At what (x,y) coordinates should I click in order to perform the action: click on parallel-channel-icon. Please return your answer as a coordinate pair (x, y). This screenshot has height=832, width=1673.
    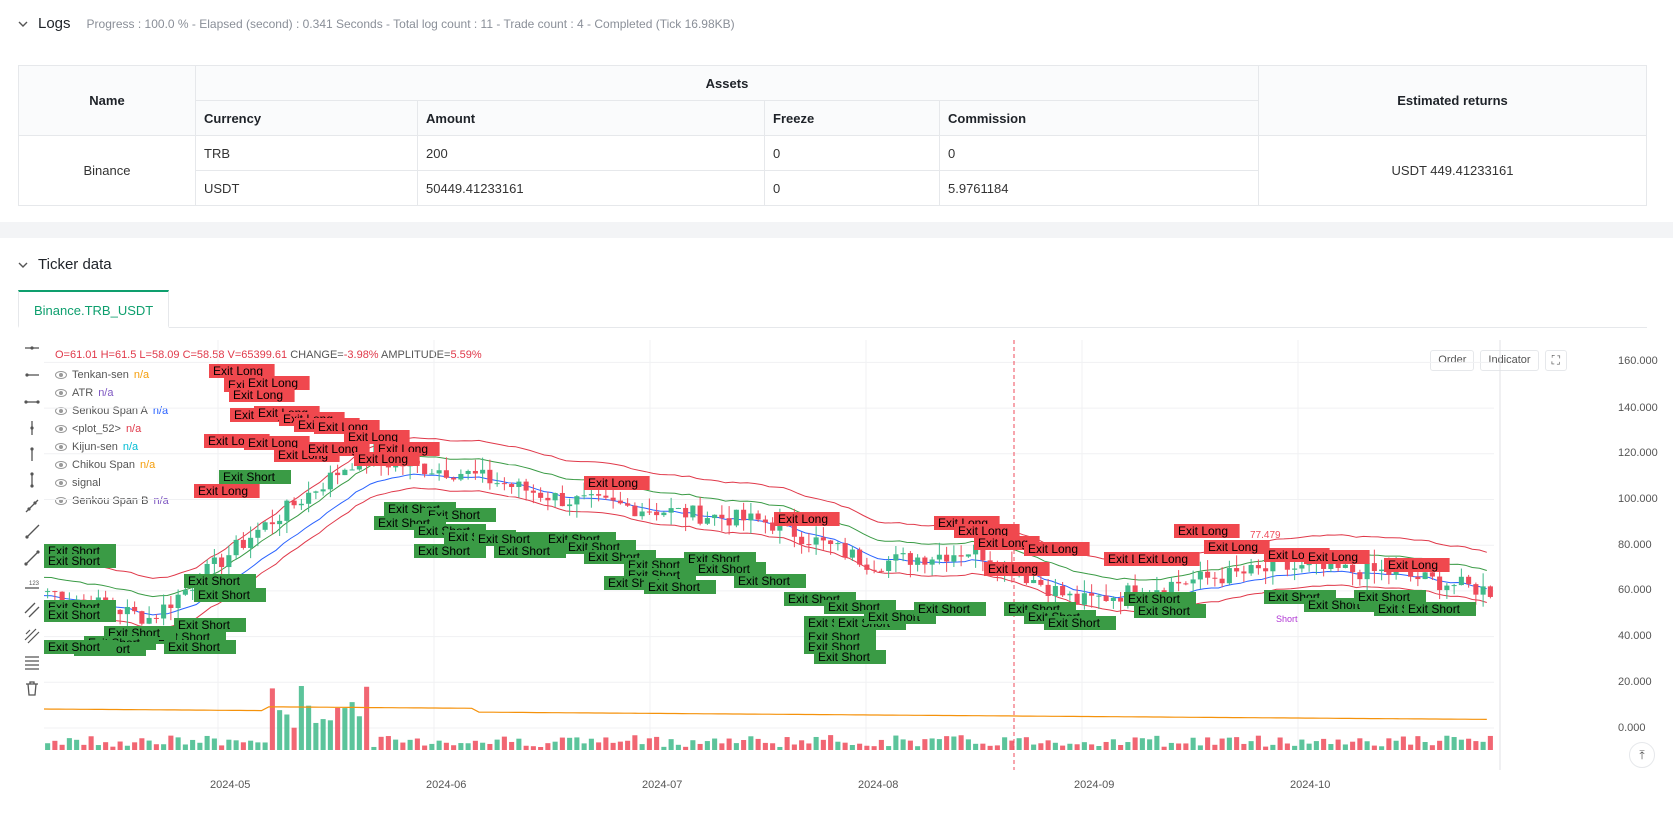
    Looking at the image, I should click on (32, 610).